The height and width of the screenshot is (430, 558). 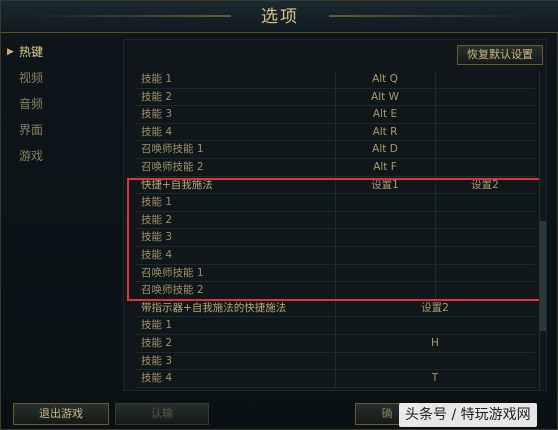 I want to click on scrollbar, so click(x=542, y=230).